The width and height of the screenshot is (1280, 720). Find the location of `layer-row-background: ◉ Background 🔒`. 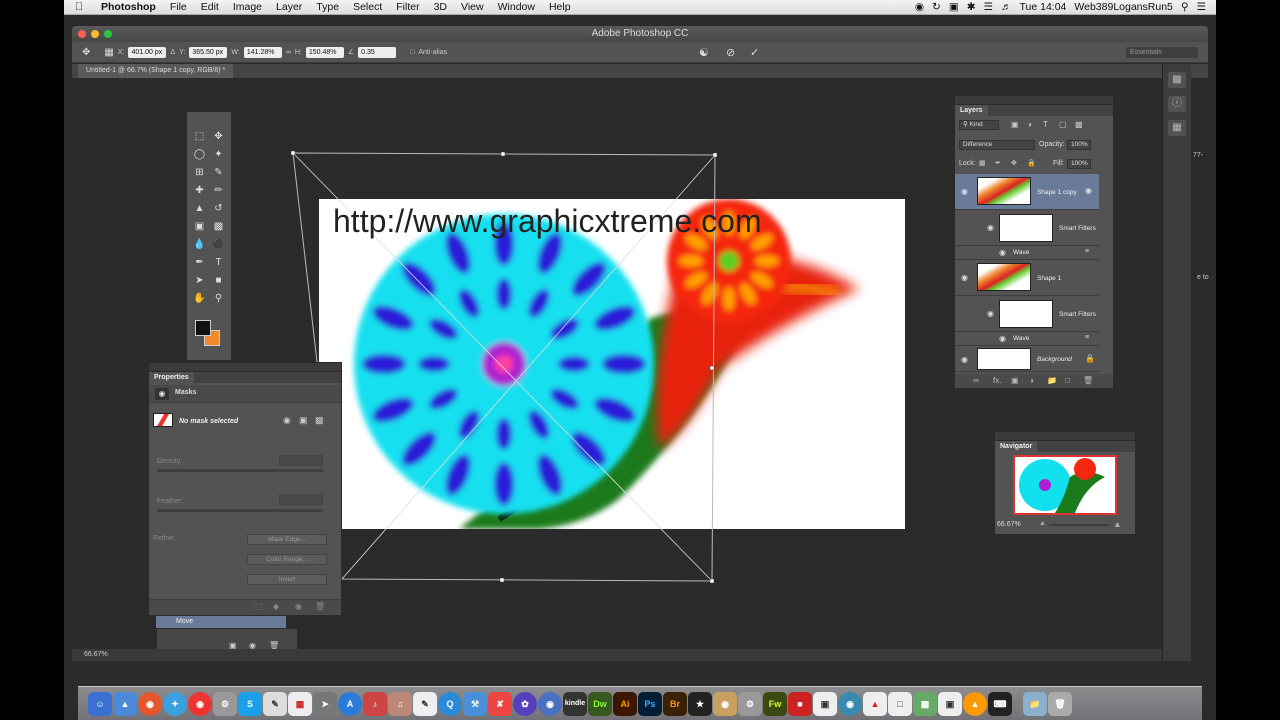

layer-row-background: ◉ Background 🔒 is located at coordinates (1027, 359).